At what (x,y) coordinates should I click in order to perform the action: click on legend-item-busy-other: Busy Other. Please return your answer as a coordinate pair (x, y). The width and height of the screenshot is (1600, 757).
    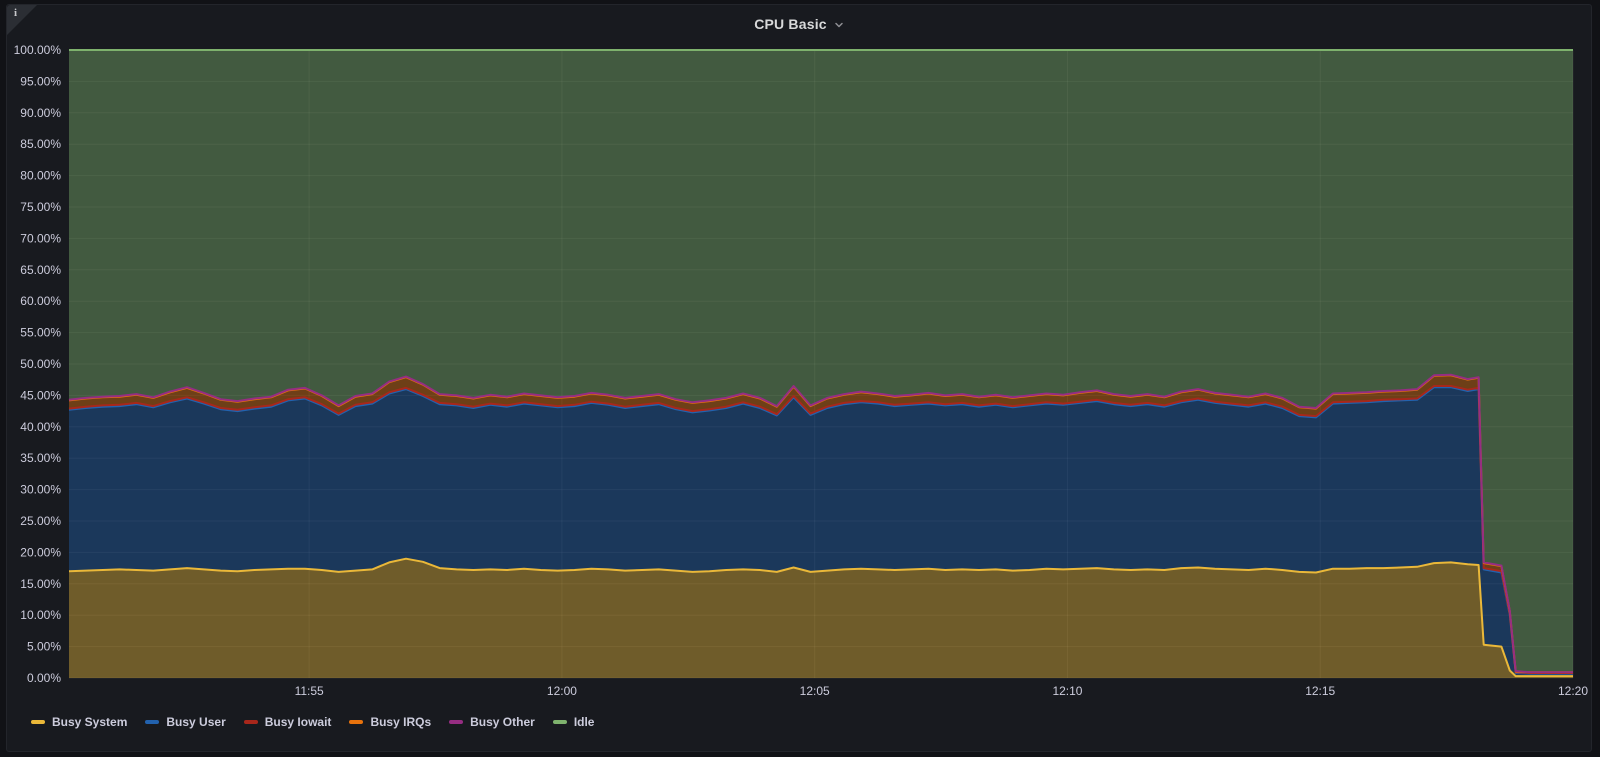
    Looking at the image, I should click on (492, 722).